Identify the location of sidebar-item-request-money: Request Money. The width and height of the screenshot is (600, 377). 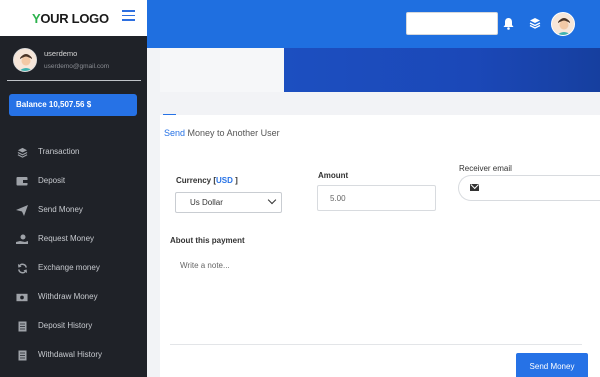
(73, 239).